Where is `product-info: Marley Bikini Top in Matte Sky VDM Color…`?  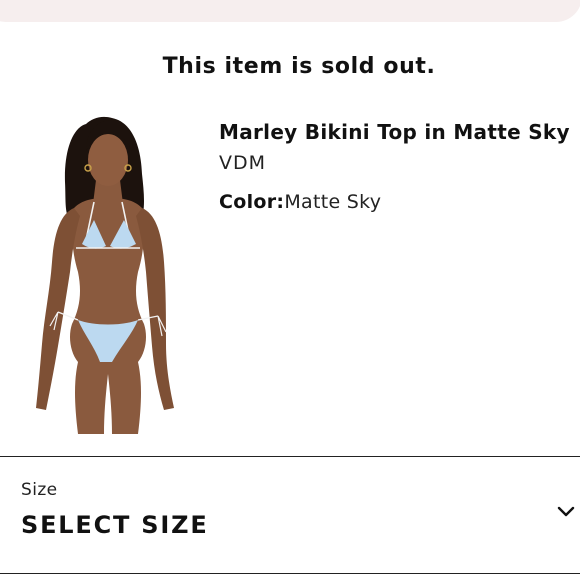
product-info: Marley Bikini Top in Matte Sky VDM Color… is located at coordinates (399, 166).